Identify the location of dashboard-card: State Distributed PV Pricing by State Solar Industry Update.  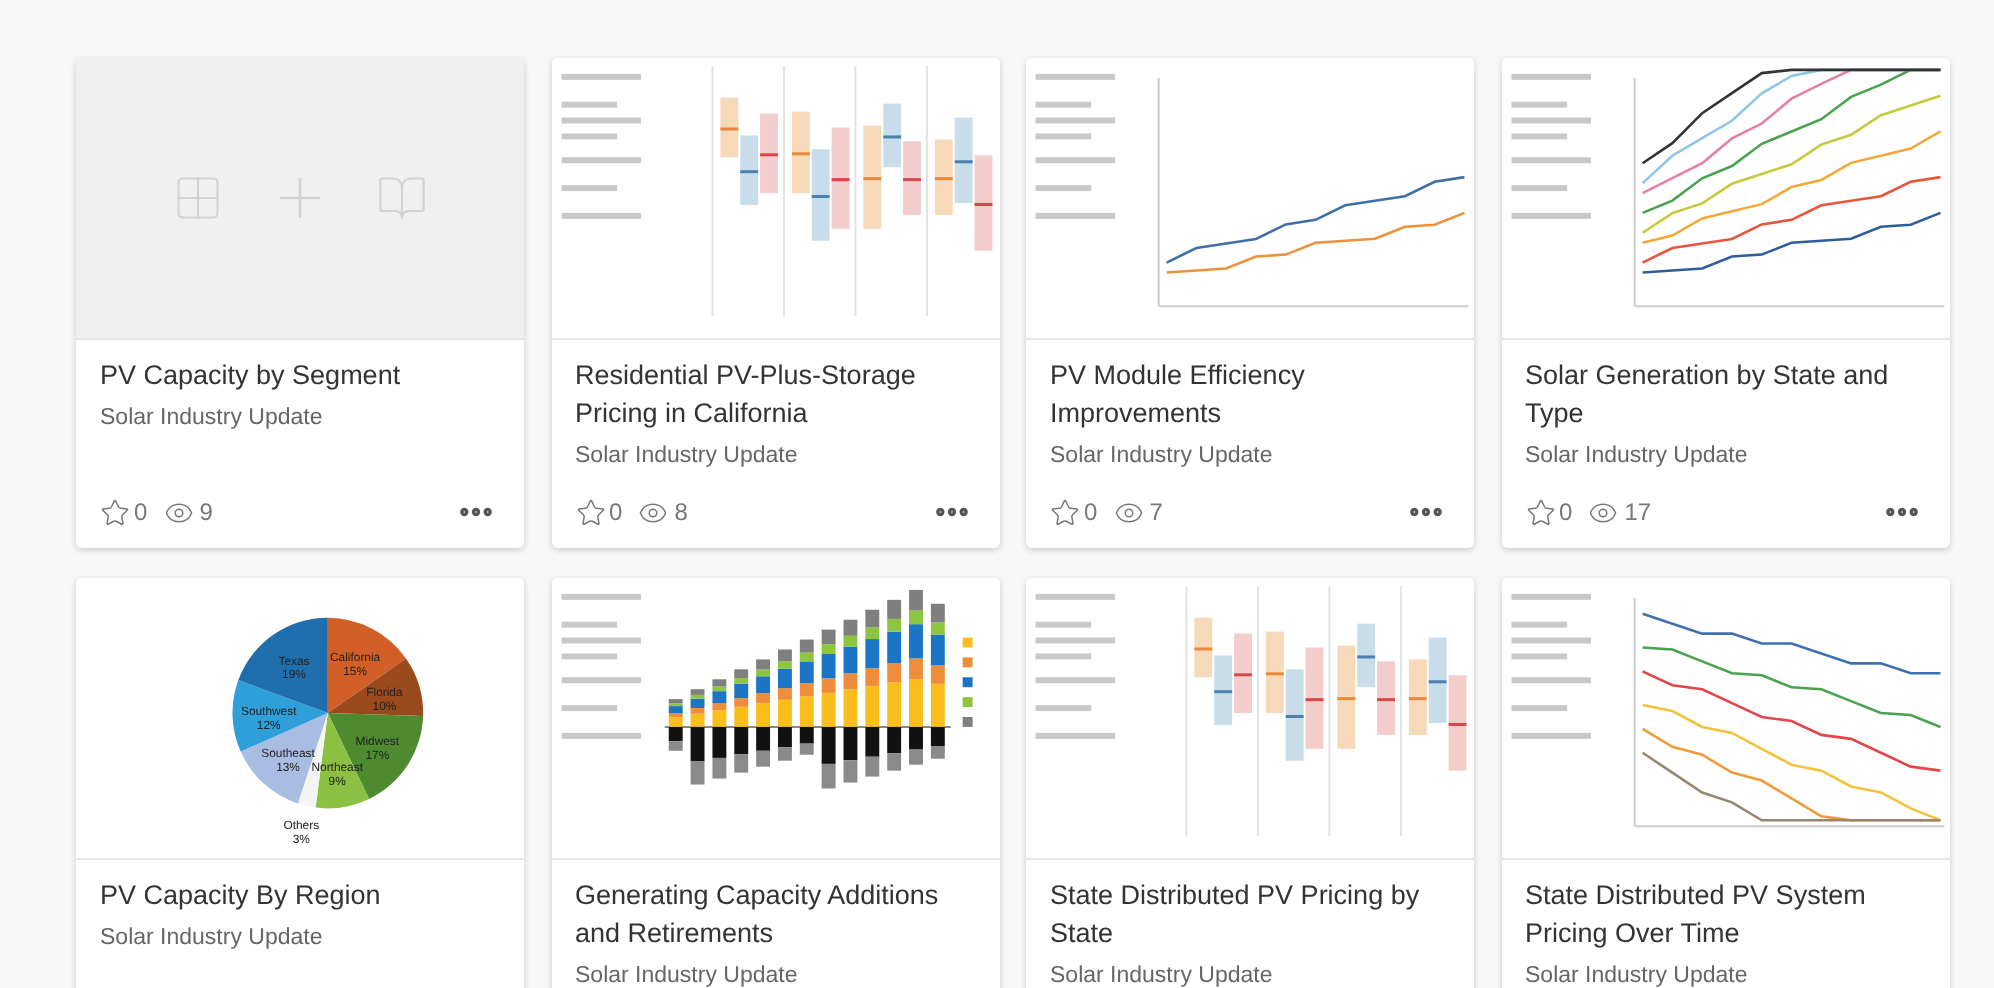
(1250, 783).